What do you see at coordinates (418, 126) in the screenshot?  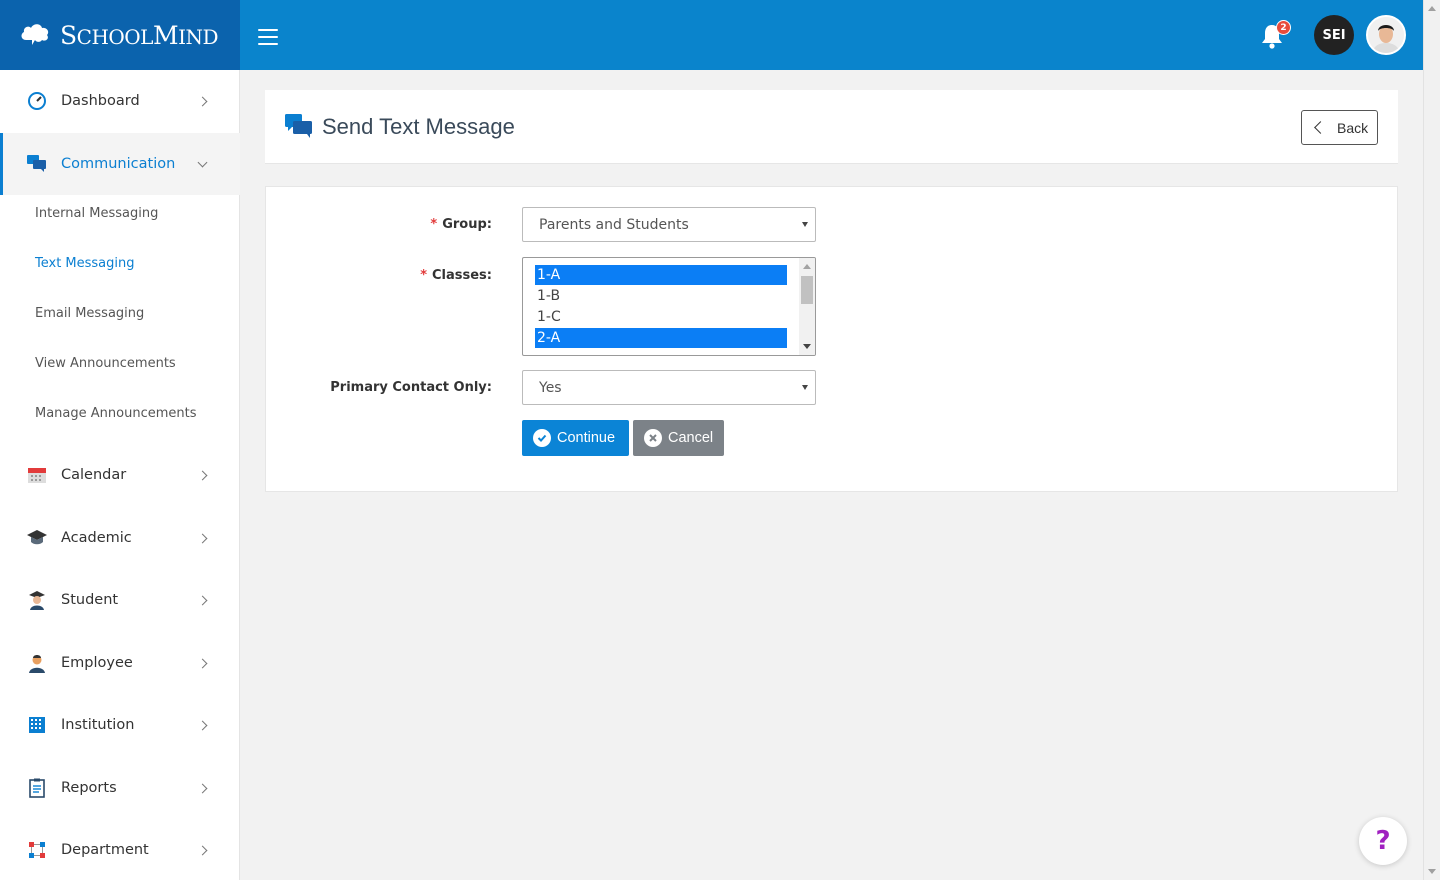 I see `page-title: Send Text Message` at bounding box center [418, 126].